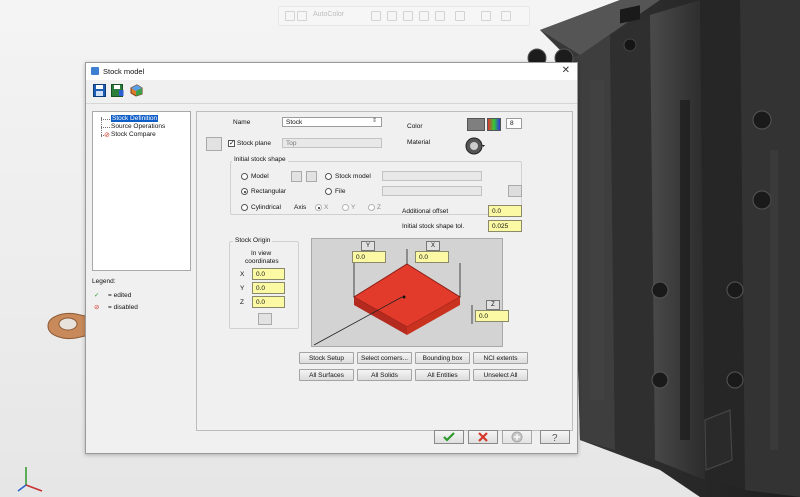 The height and width of the screenshot is (497, 800). What do you see at coordinates (505, 211) in the screenshot?
I see `additional-offset-field: 0.0` at bounding box center [505, 211].